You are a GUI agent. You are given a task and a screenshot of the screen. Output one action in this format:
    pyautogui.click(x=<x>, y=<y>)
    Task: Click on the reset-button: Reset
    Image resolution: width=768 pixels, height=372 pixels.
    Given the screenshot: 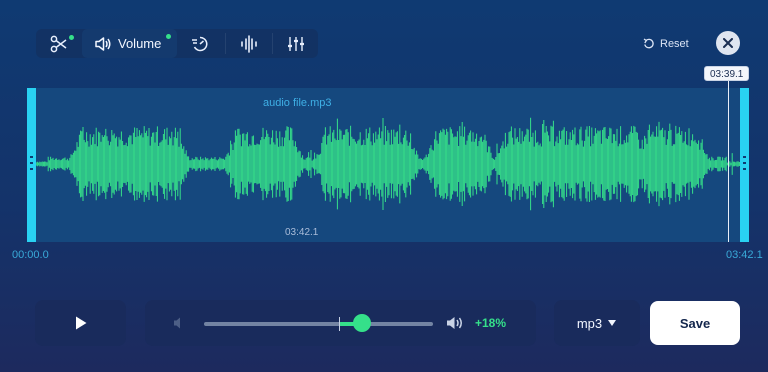 What is the action you would take?
    pyautogui.click(x=666, y=44)
    